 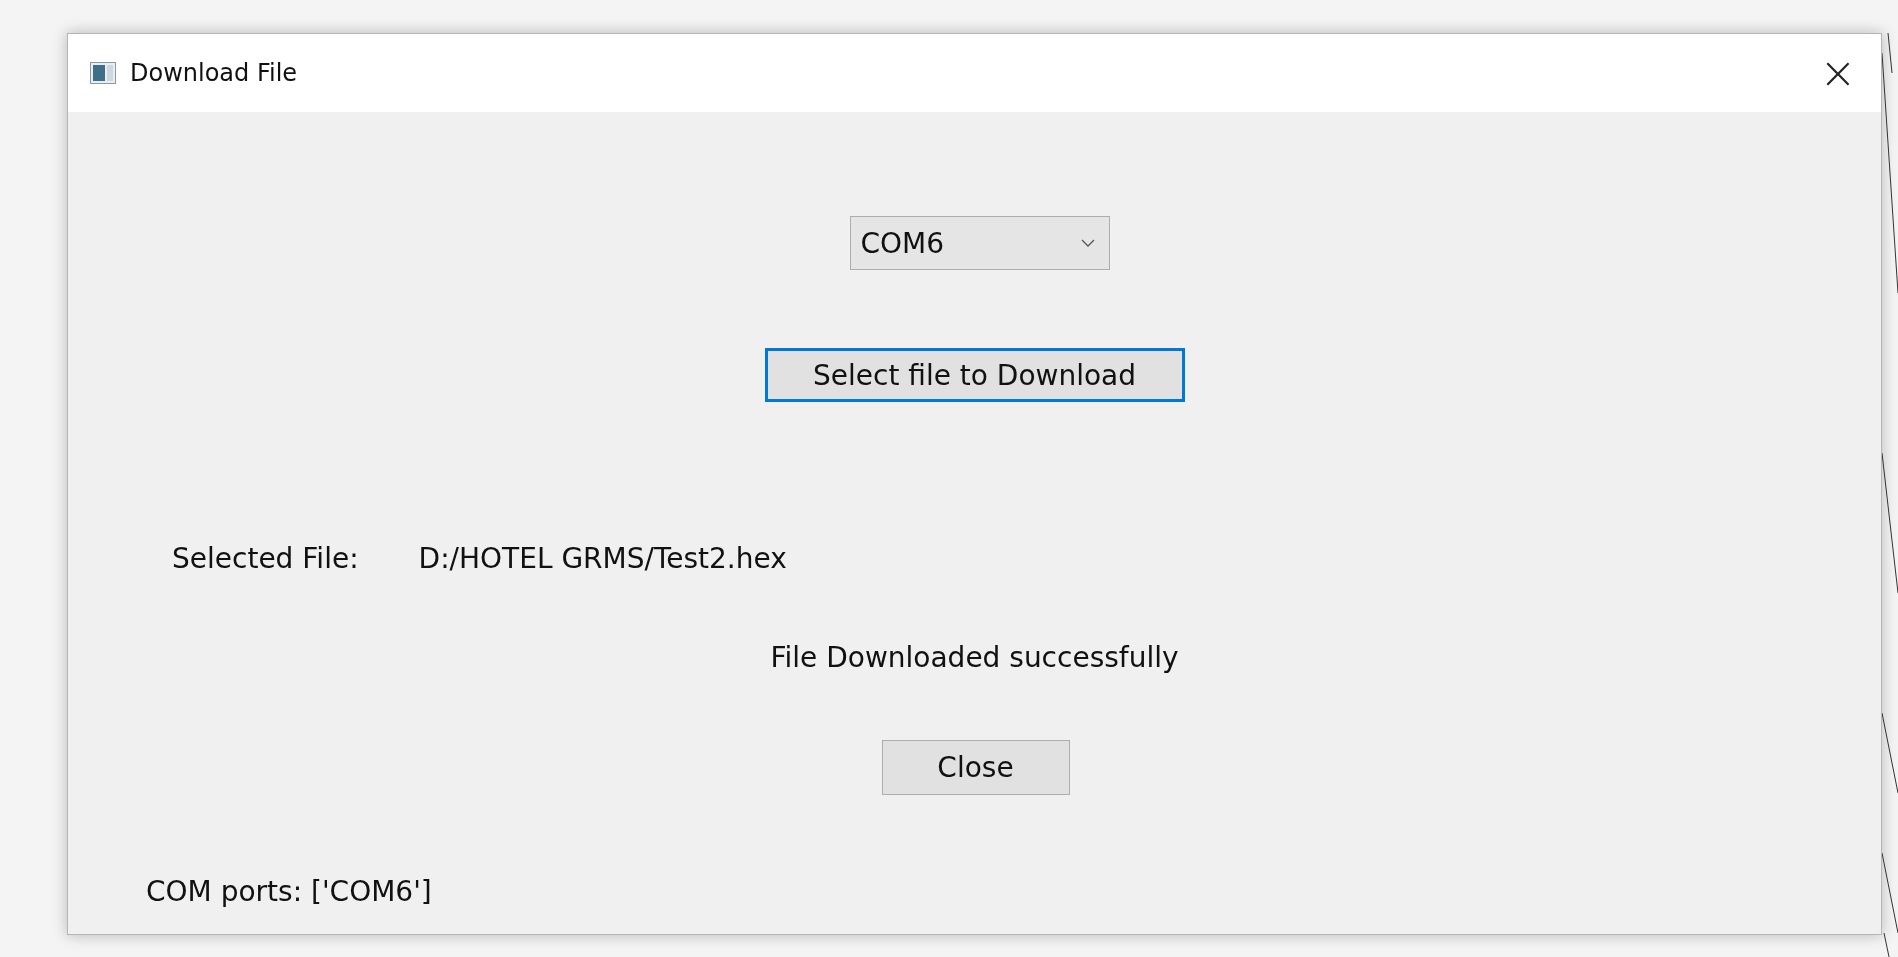 What do you see at coordinates (974, 375) in the screenshot?
I see `select-file-button: Select file to Download` at bounding box center [974, 375].